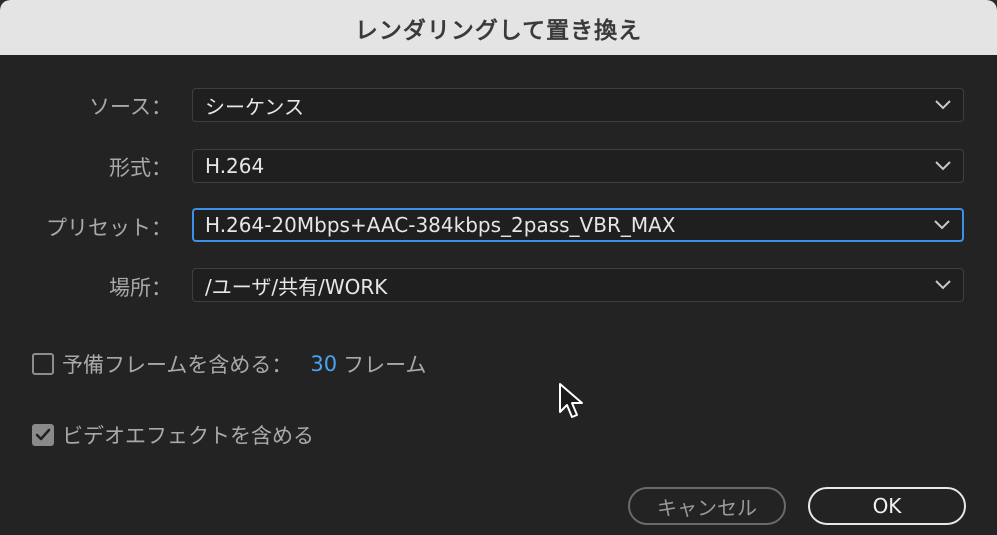  I want to click on source-value: シーケンス, so click(254, 106).